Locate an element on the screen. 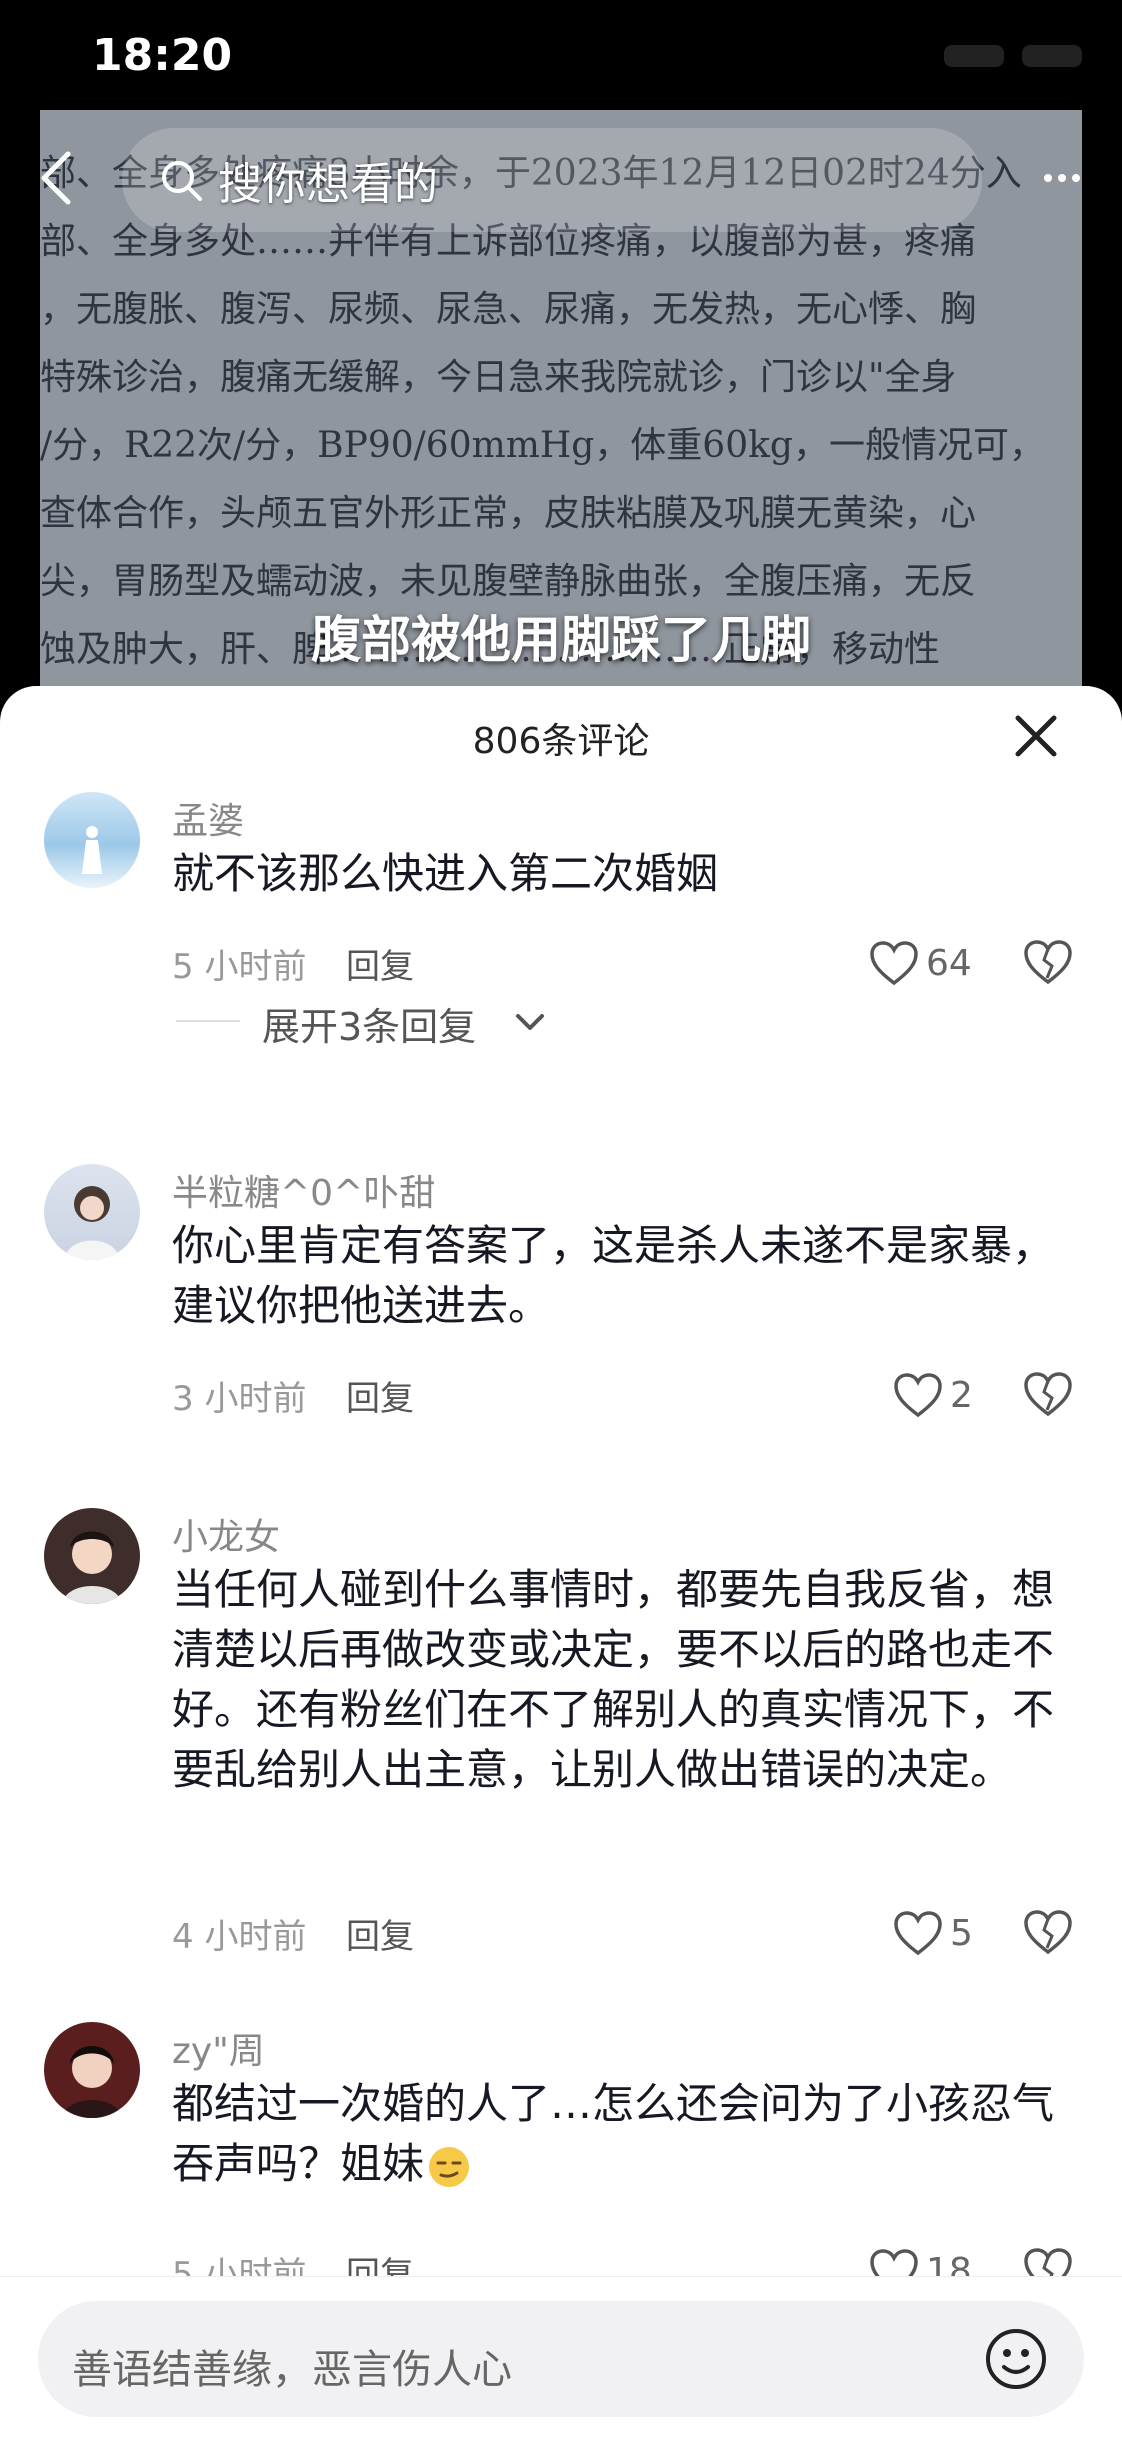 Image resolution: width=1122 pixels, height=2443 pixels. comment-username: 半粒糖^0^卟甜 is located at coordinates (303, 1190).